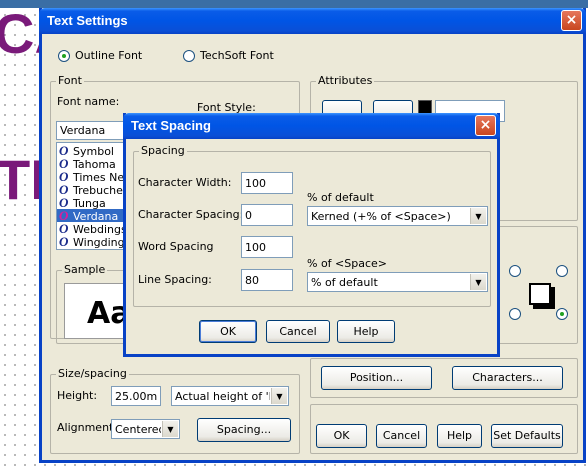 The image size is (588, 466). Describe the element at coordinates (347, 263) in the screenshot. I see `line-spacing-unit-label: % of <Space>` at that location.